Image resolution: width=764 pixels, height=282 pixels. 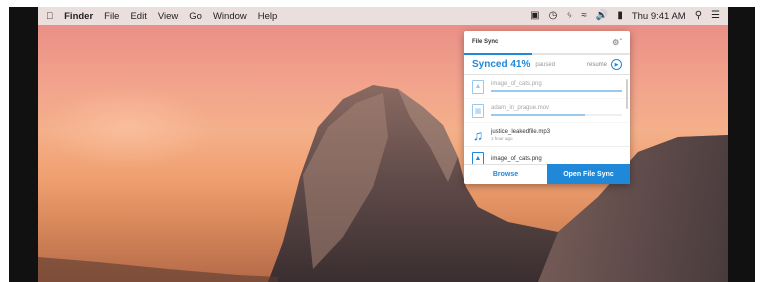 I want to click on video-file-icon: ▦, so click(x=478, y=110).